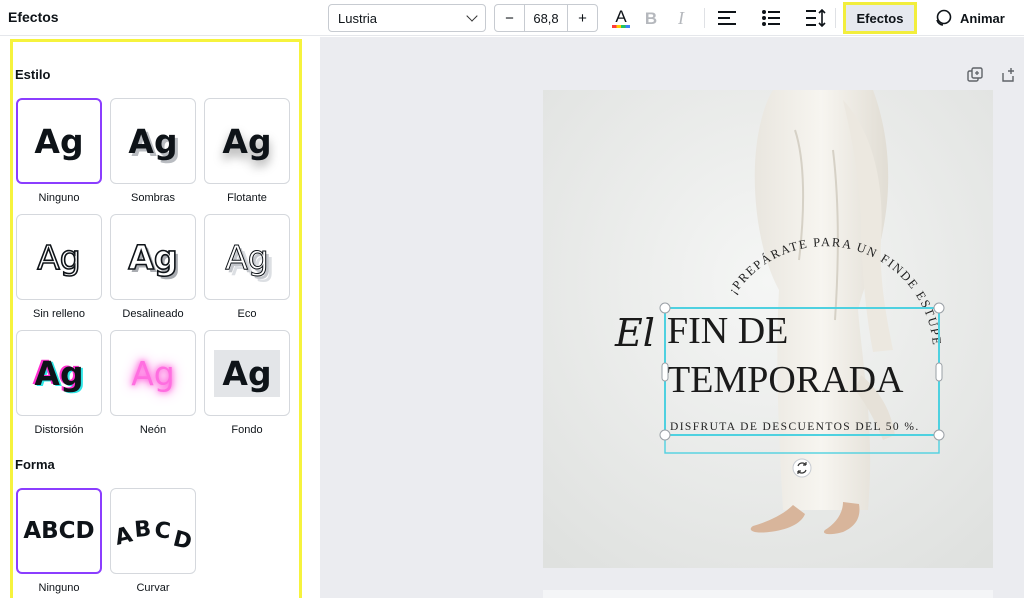 The image size is (1024, 598). Describe the element at coordinates (727, 331) in the screenshot. I see `headline-line-1: FIN DE` at that location.